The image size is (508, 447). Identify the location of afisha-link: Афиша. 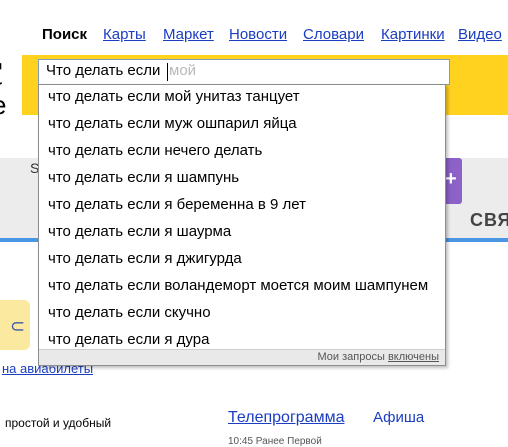
(398, 417).